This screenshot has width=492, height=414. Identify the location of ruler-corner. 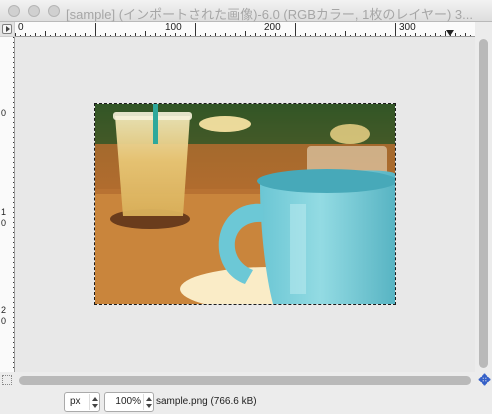
(7, 29).